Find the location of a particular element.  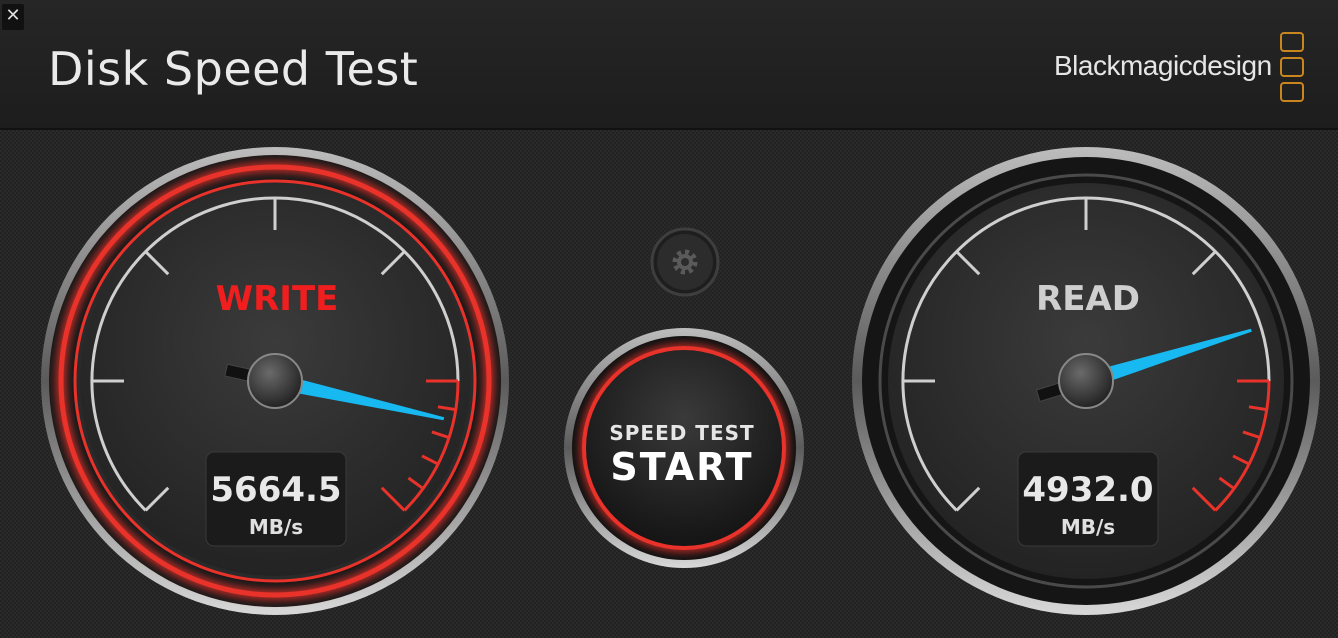

start-button: SPEED TEST START is located at coordinates (684, 448).